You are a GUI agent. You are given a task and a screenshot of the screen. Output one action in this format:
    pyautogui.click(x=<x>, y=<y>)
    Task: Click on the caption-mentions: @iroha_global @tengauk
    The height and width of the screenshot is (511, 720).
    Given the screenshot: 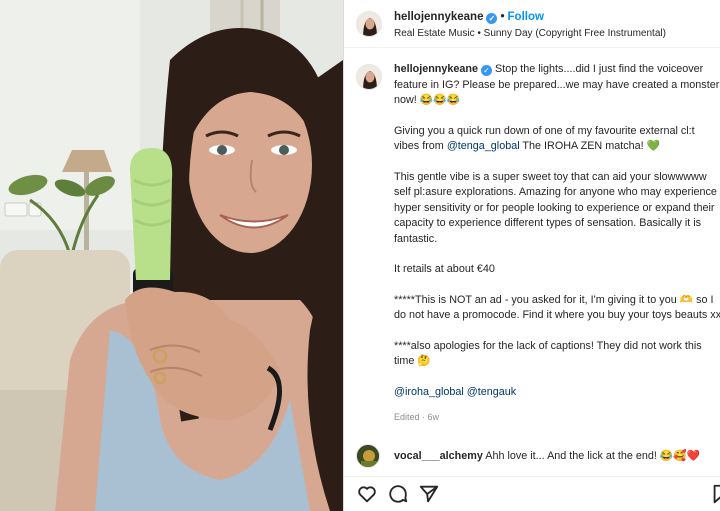 What is the action you would take?
    pyautogui.click(x=557, y=393)
    